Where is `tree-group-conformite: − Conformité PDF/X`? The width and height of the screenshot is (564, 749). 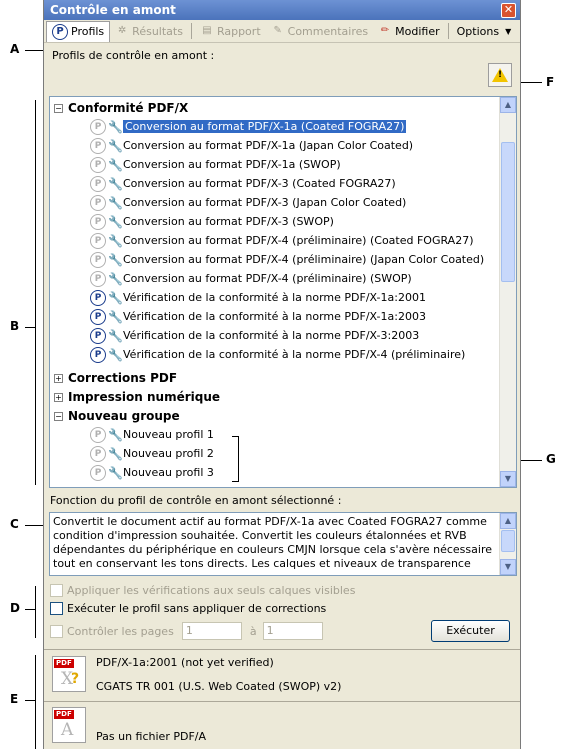
tree-group-conformite: − Conformité PDF/X is located at coordinates (121, 108).